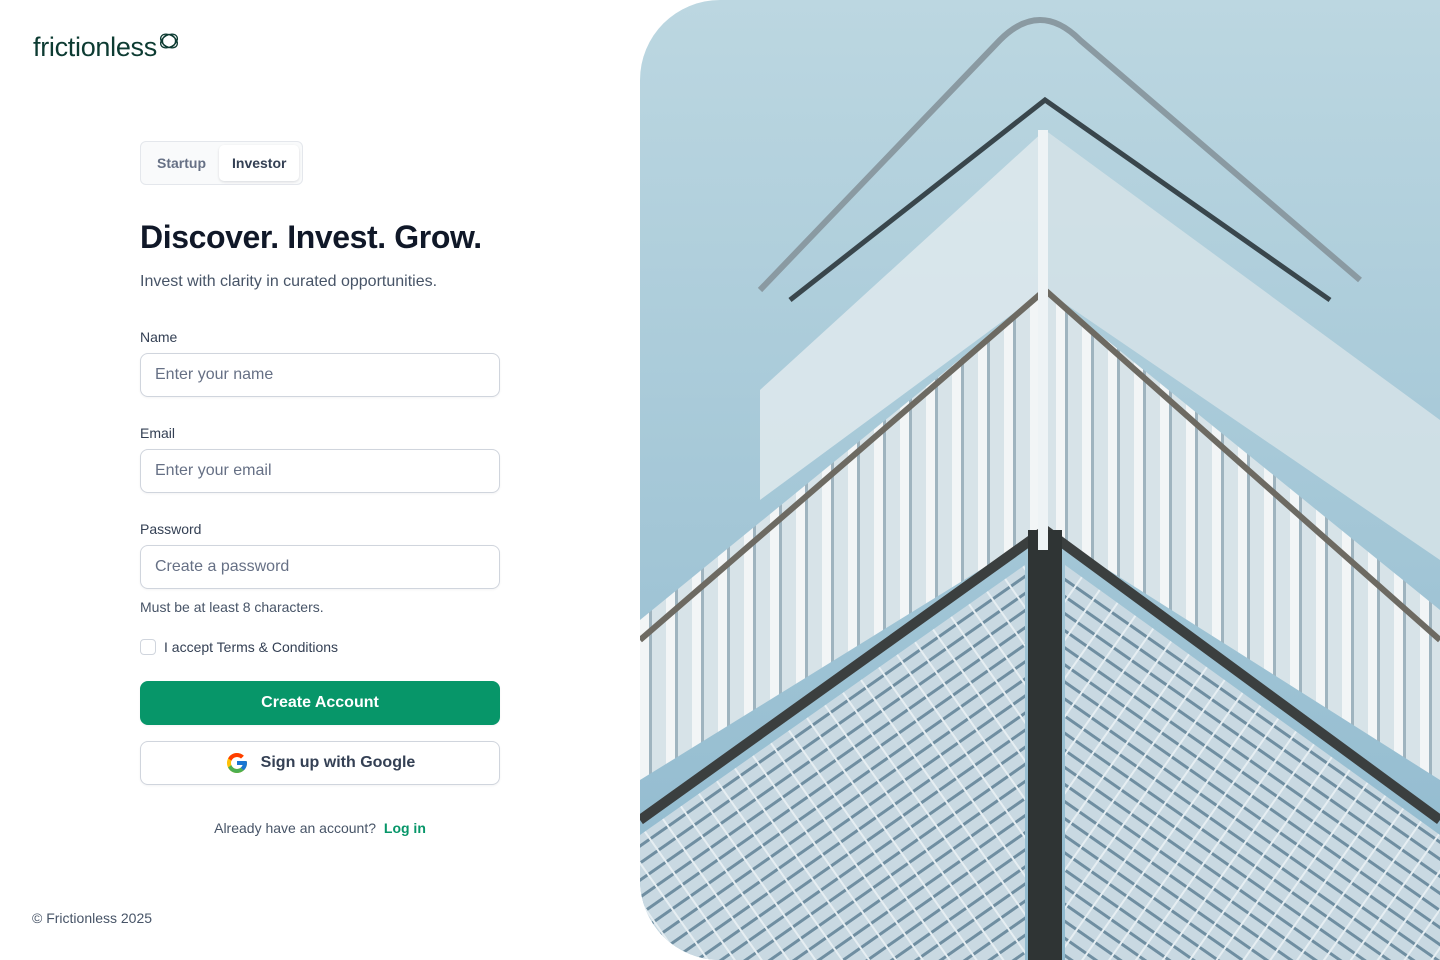 The image size is (1440, 960). Describe the element at coordinates (159, 337) in the screenshot. I see `name-label: Name` at that location.